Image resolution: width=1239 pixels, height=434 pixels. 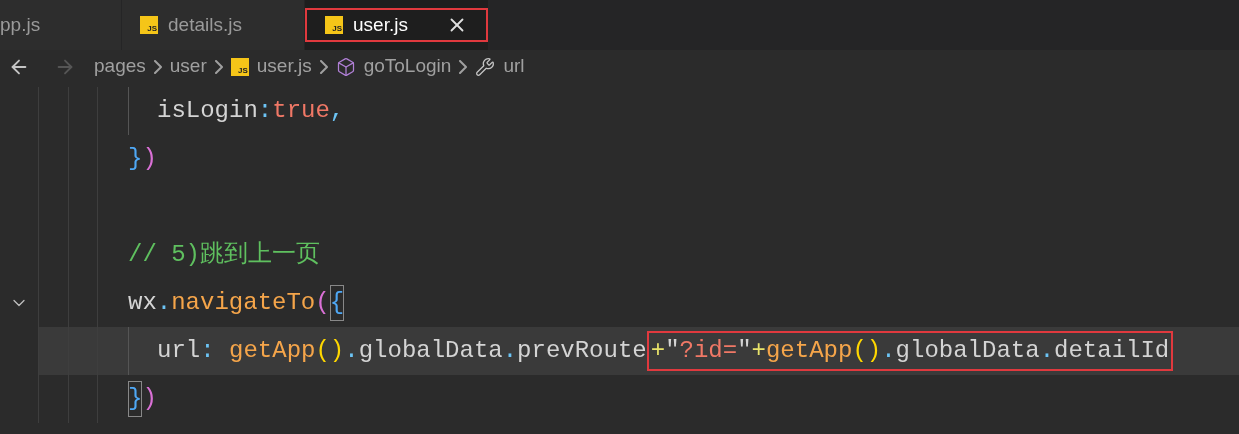 I want to click on breadcrumb-item: user.js, so click(x=284, y=66).